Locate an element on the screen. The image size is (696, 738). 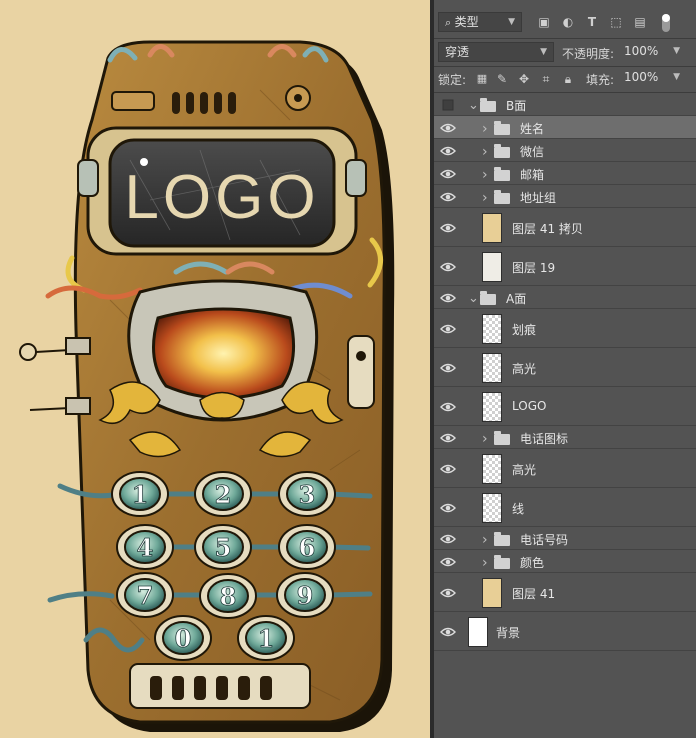
keypad-key: 1 is located at coordinates (140, 494).